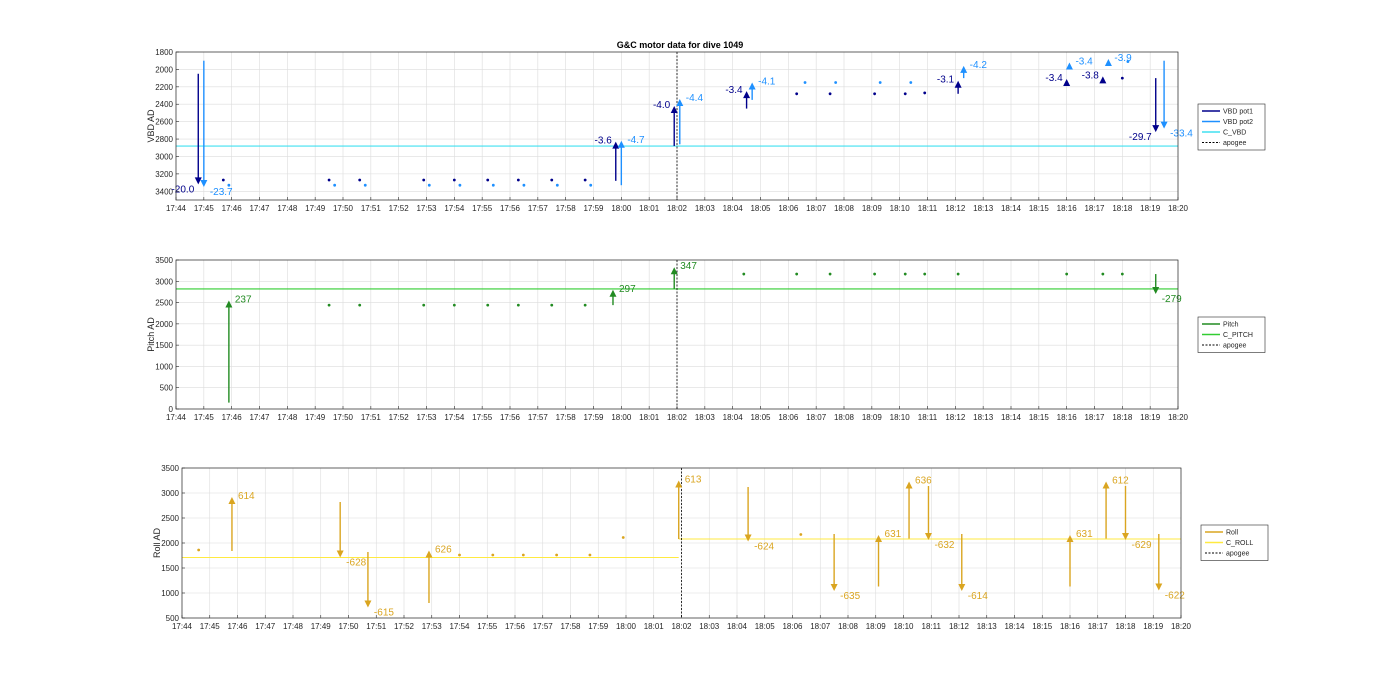  I want to click on y-tick-label: 1500, so click(170, 568).